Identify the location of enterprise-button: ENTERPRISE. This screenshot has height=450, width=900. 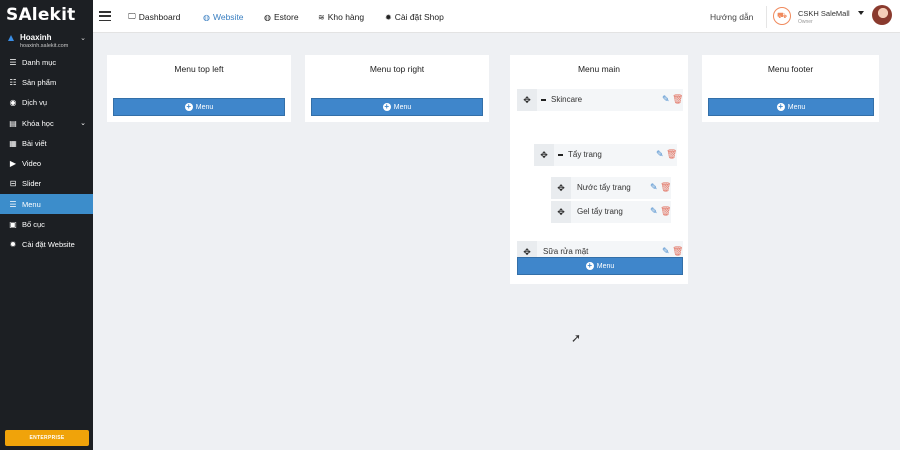
(47, 438).